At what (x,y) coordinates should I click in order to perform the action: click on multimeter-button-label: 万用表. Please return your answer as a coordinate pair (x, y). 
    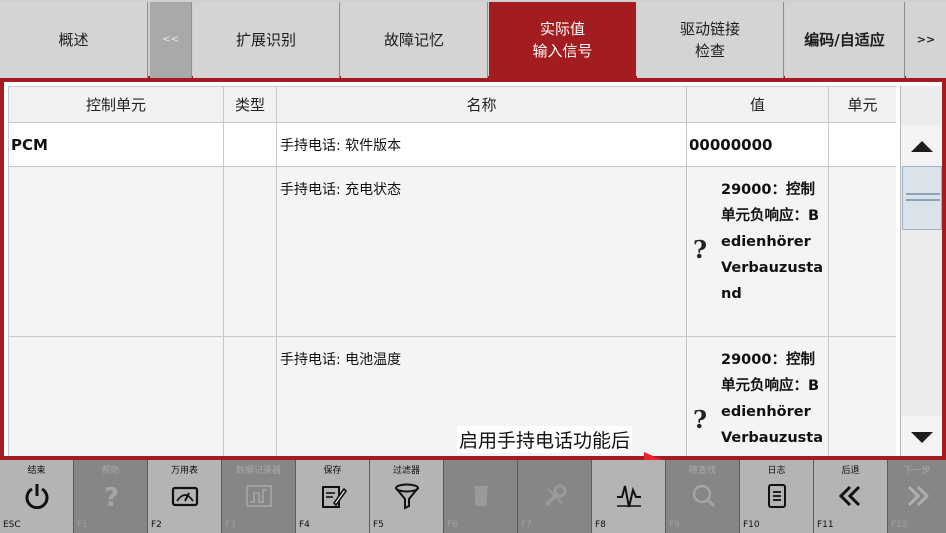
    Looking at the image, I should click on (184, 471).